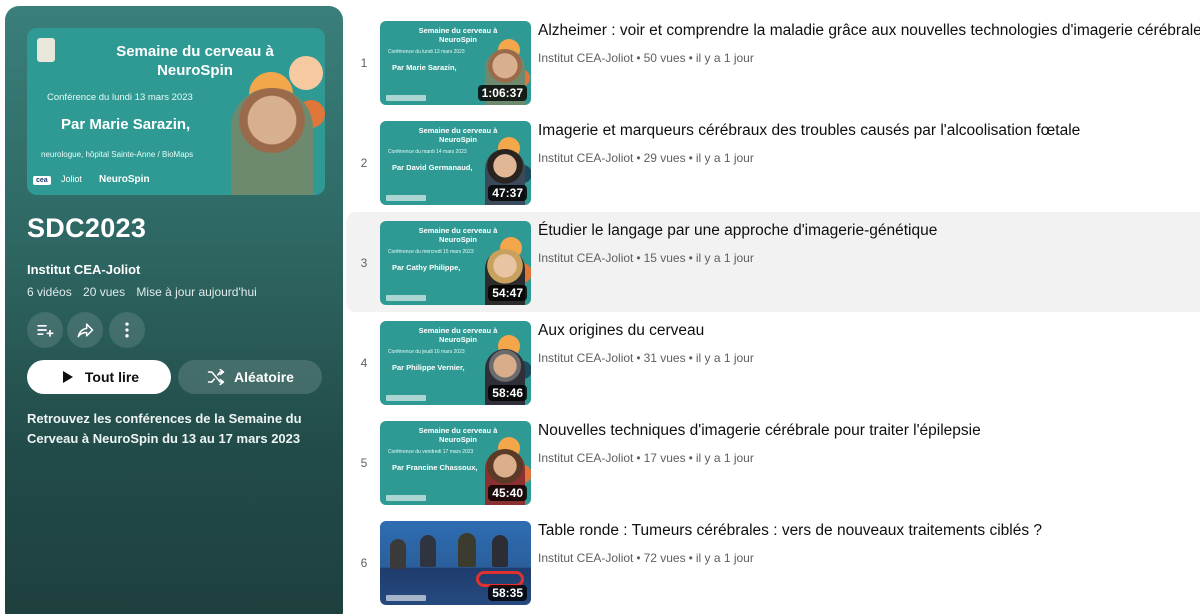 Image resolution: width=1200 pixels, height=614 pixels. What do you see at coordinates (431, 252) in the screenshot?
I see `thumbnail-conference-date: Conférence du mercredi 15 mars 2023` at bounding box center [431, 252].